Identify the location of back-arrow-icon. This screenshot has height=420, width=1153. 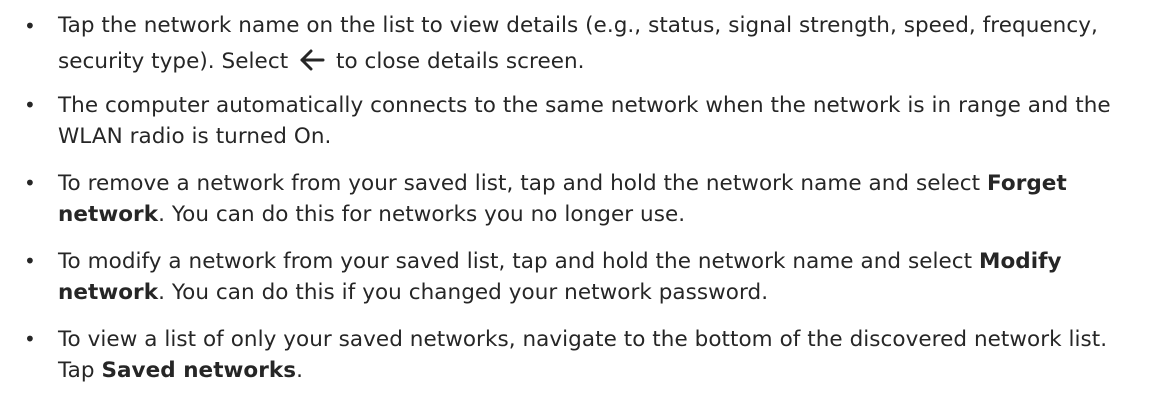
(312, 60).